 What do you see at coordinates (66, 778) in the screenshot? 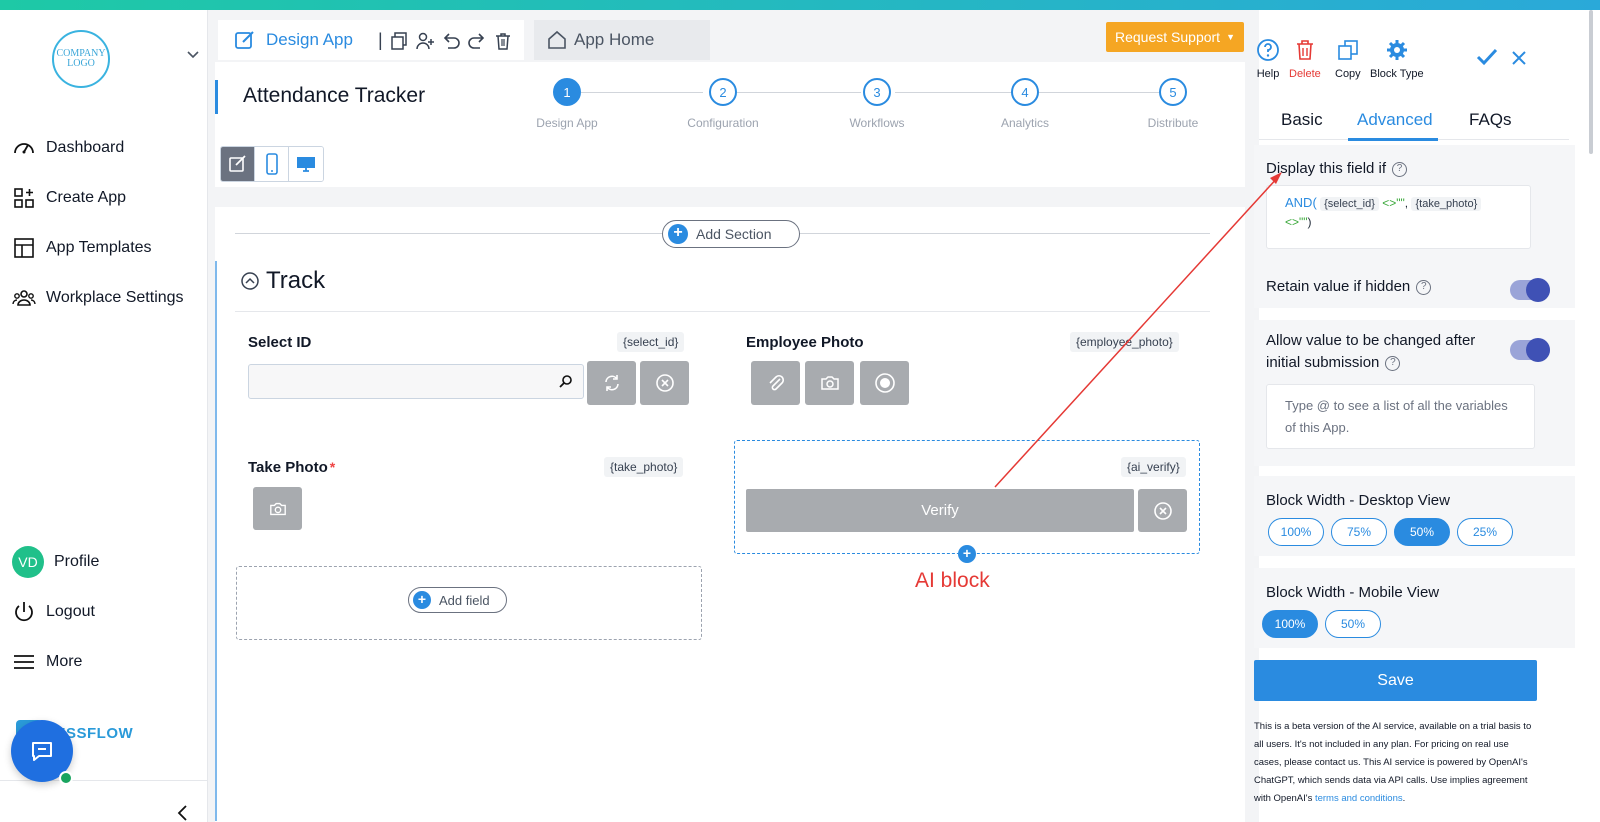
I see `online-status-dot` at bounding box center [66, 778].